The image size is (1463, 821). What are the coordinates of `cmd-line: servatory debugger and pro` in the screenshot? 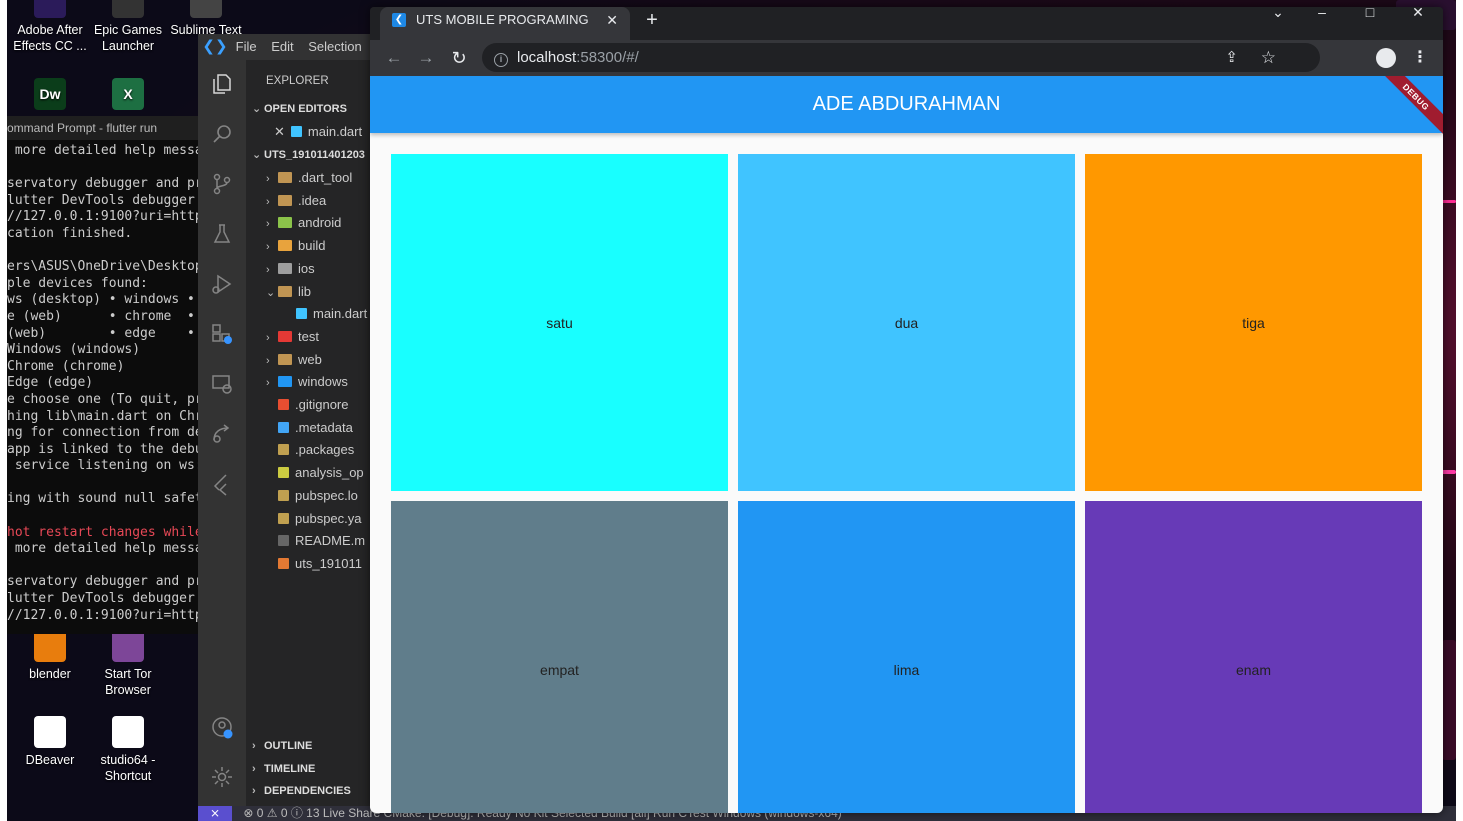 It's located at (105, 184).